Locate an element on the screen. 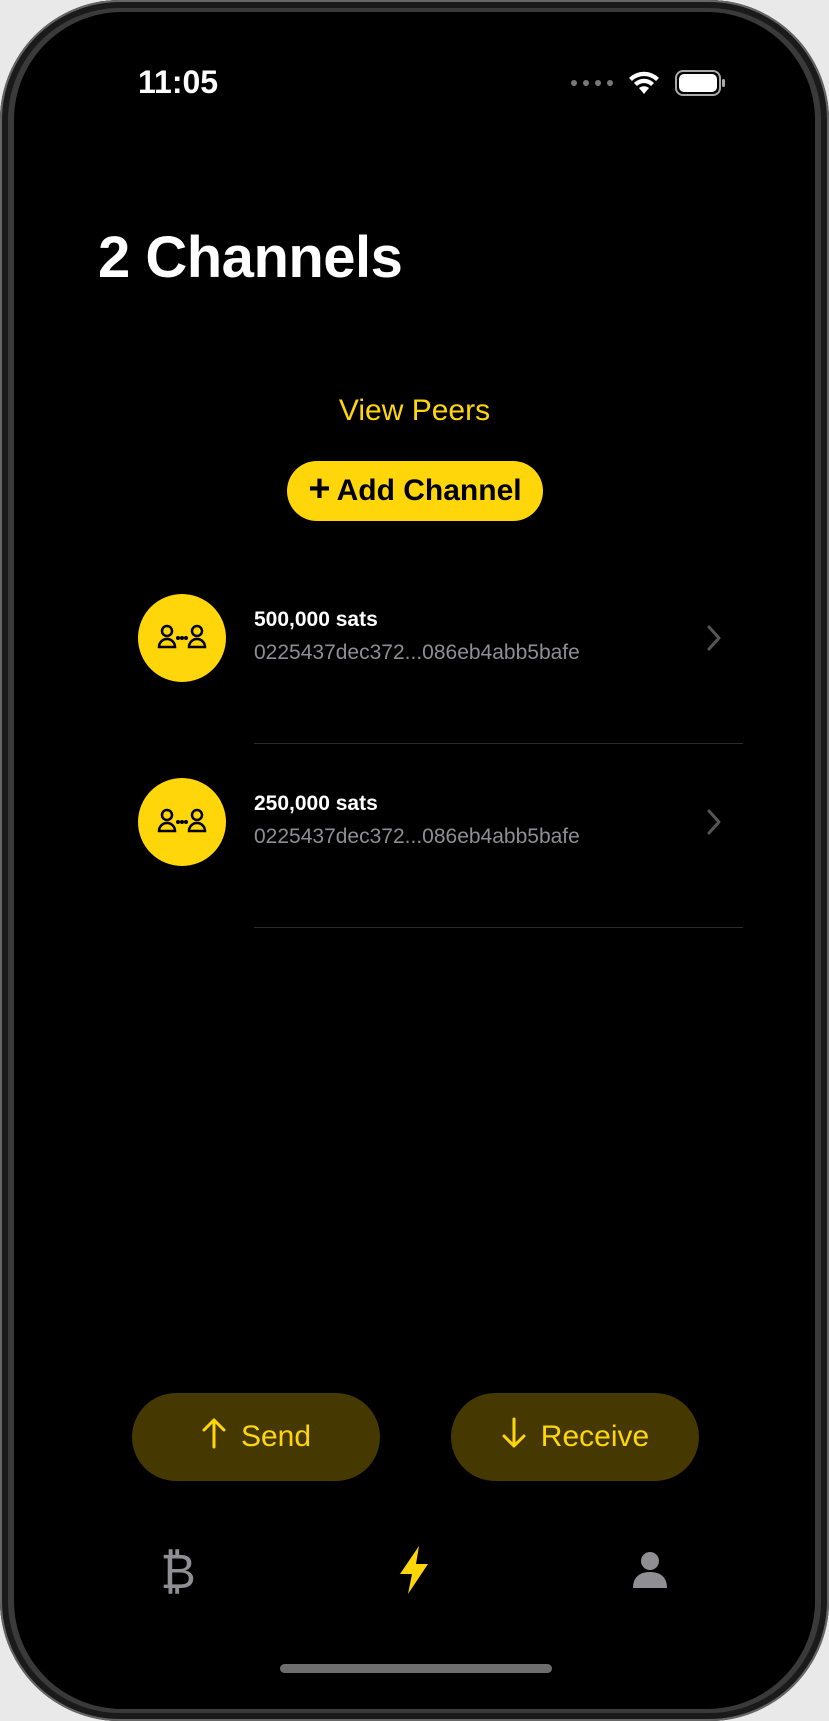 Image resolution: width=829 pixels, height=1721 pixels. send-button: Send is located at coordinates (256, 1437).